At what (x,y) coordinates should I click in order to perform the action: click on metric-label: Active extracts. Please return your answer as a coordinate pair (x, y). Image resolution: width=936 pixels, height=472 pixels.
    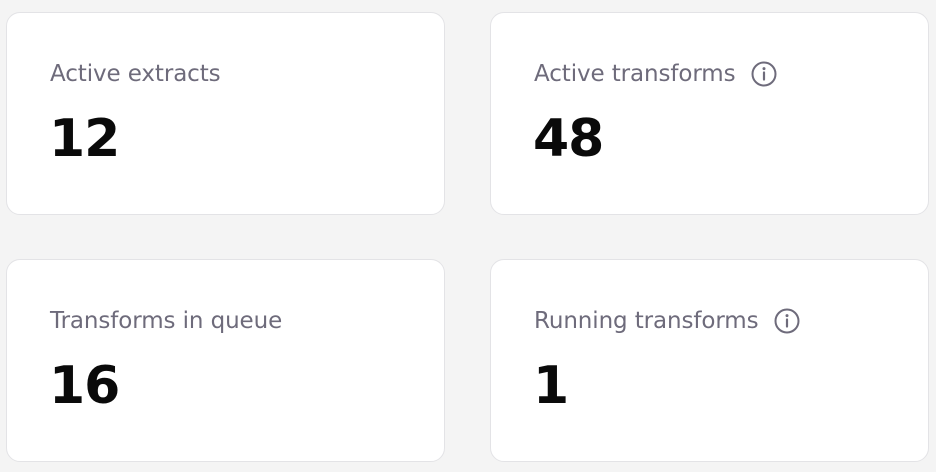
    Looking at the image, I should click on (135, 74).